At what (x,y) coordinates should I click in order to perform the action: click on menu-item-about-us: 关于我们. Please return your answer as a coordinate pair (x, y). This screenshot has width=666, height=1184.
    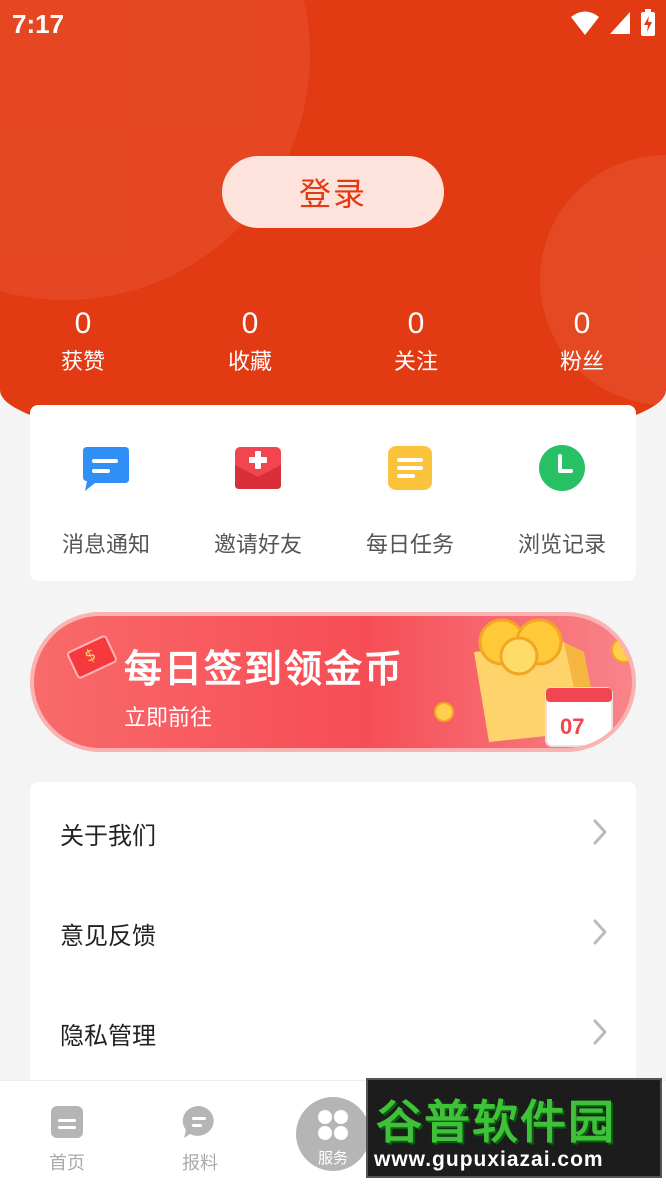
    Looking at the image, I should click on (333, 832).